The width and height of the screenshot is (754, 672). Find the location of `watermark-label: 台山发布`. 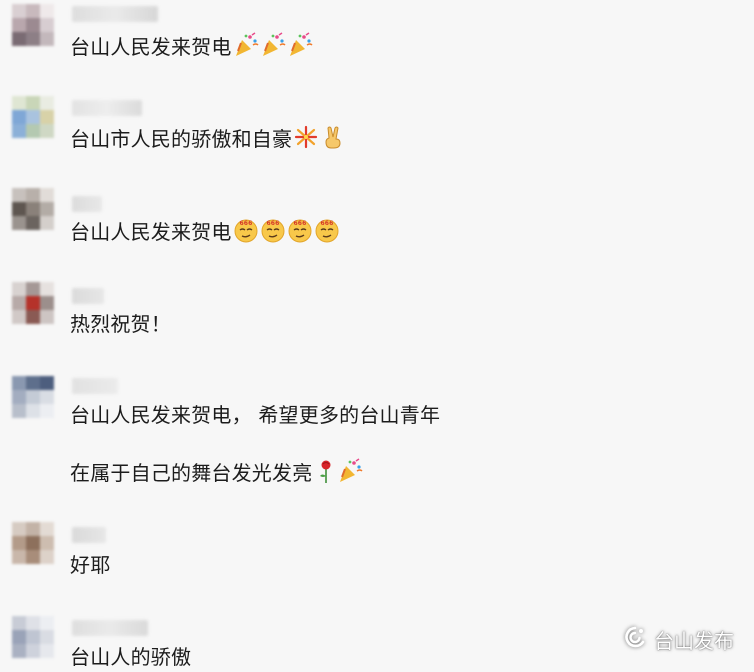

watermark-label: 台山发布 is located at coordinates (694, 641).